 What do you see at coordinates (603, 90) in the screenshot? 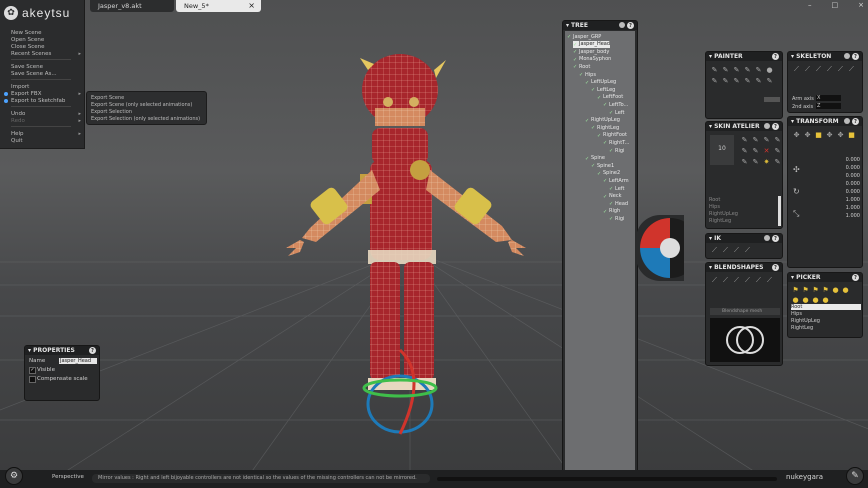
I see `tree-row: ✓ LeftLeg` at bounding box center [603, 90].